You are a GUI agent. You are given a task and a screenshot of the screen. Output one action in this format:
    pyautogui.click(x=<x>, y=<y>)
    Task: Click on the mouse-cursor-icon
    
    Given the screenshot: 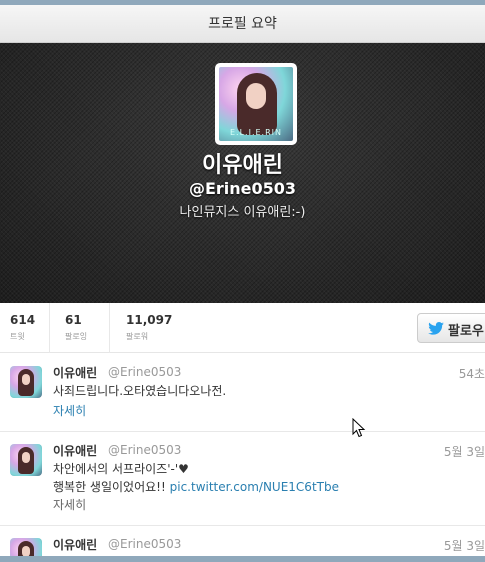 What is the action you would take?
    pyautogui.click(x=359, y=428)
    